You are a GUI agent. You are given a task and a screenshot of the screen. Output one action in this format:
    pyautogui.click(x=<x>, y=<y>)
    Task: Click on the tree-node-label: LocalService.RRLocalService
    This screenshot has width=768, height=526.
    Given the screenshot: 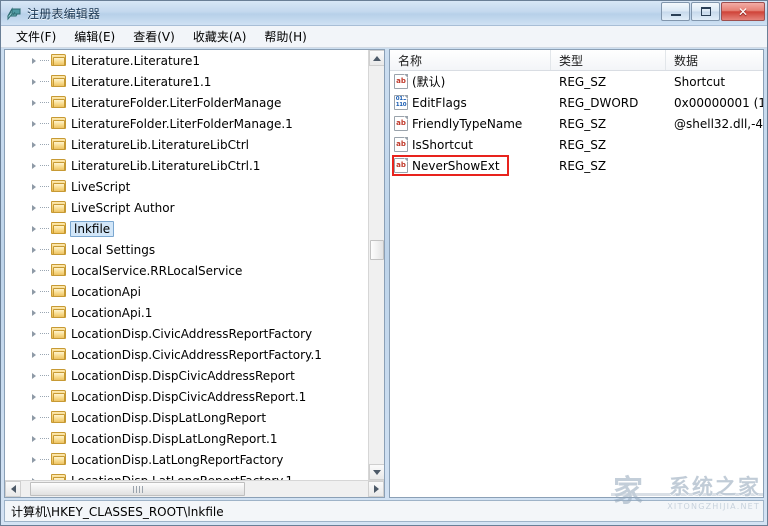 What is the action you would take?
    pyautogui.click(x=157, y=270)
    